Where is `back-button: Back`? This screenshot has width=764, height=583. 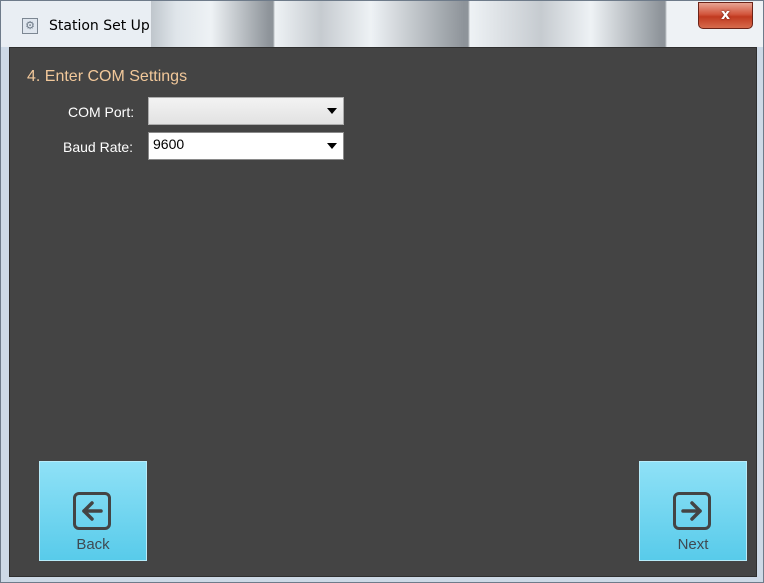 back-button: Back is located at coordinates (93, 511).